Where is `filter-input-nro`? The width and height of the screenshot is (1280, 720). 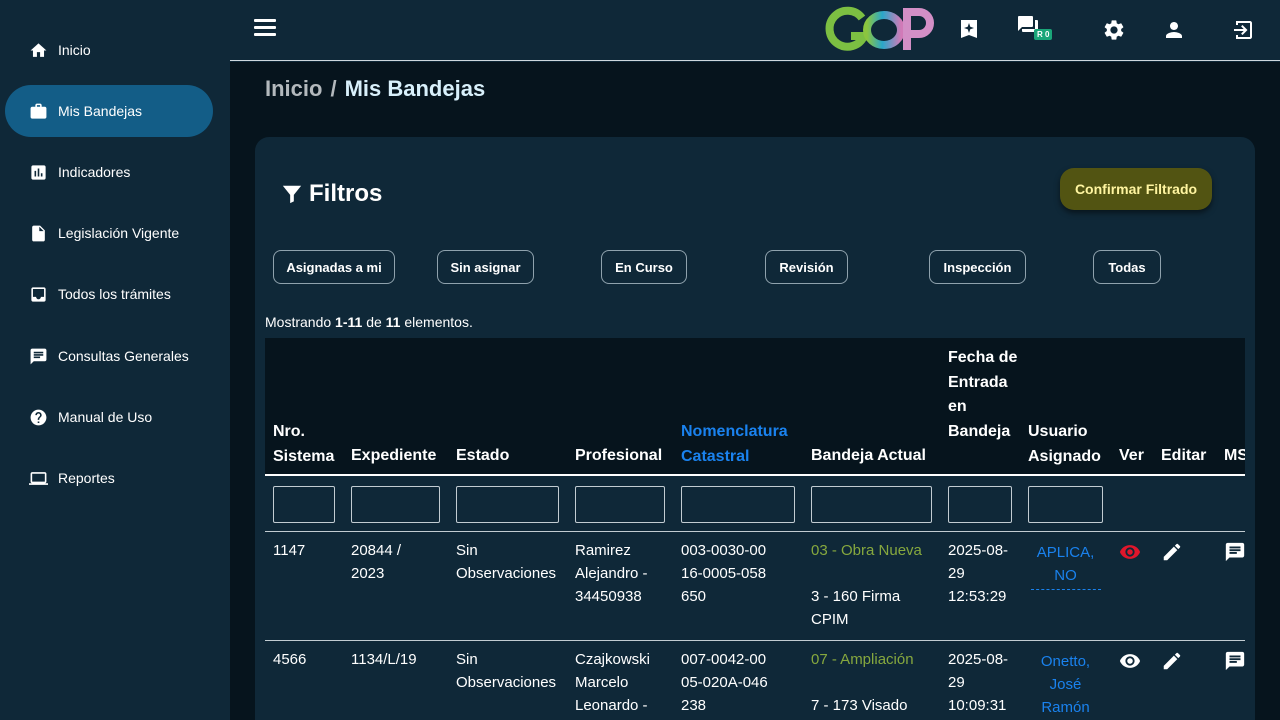
filter-input-nro is located at coordinates (304, 504).